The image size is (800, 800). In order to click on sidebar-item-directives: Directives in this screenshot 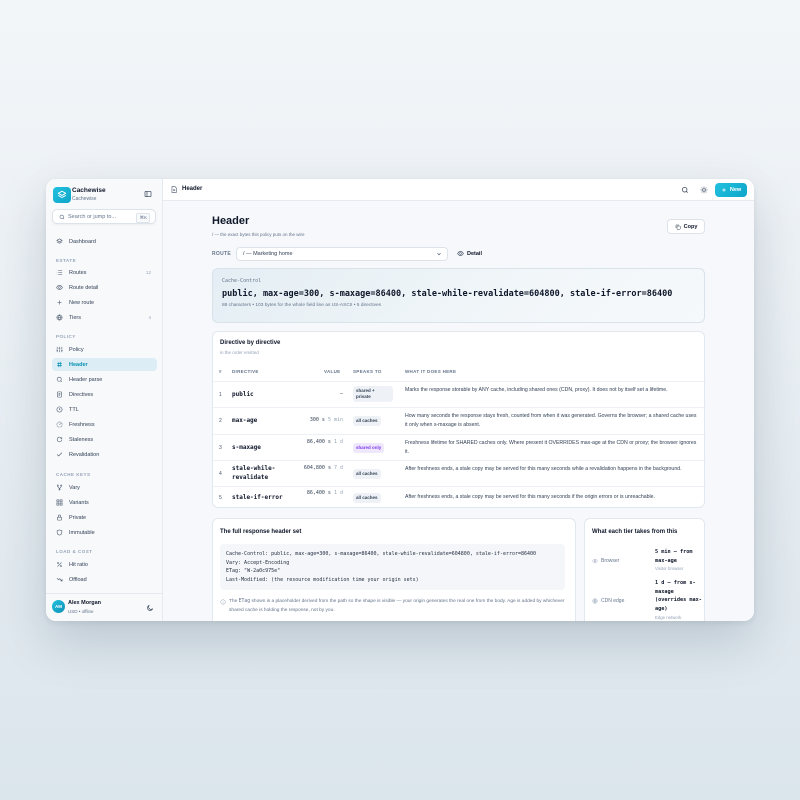, I will do `click(104, 394)`.